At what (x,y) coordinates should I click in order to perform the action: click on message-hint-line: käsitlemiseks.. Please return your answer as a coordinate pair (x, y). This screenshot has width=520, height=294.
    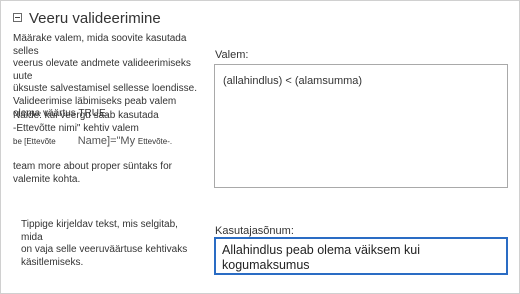
    Looking at the image, I should click on (52, 262).